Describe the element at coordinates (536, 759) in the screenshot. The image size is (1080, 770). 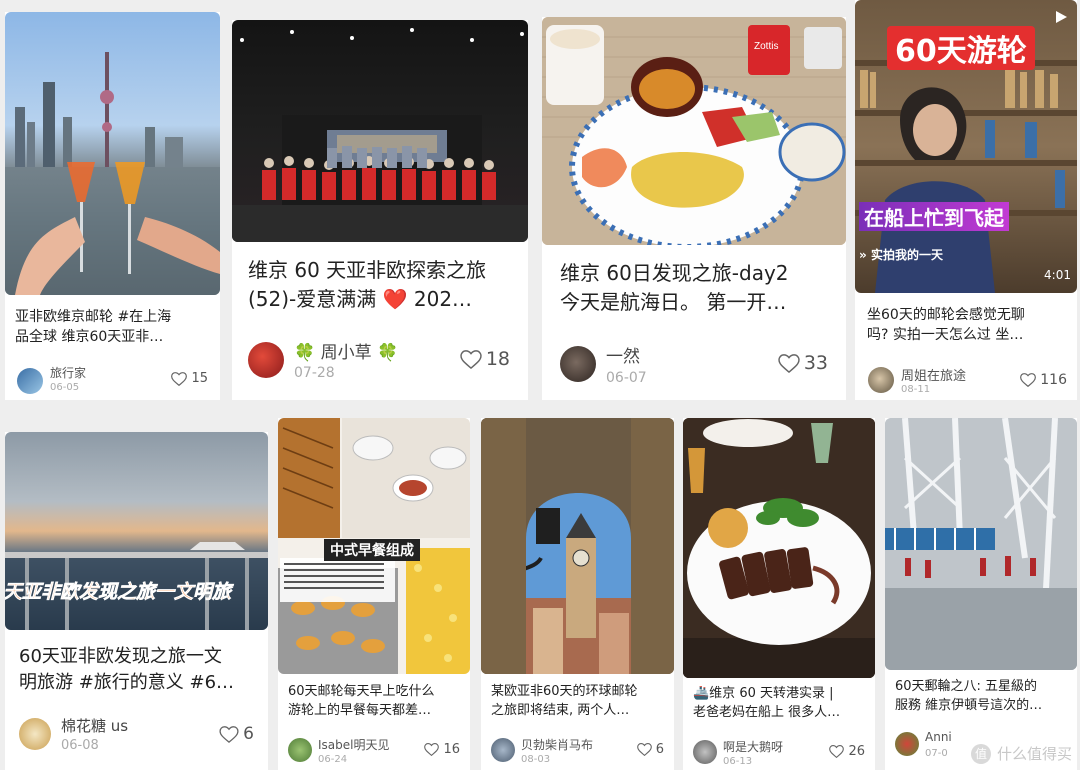
I see `post-date: 08-03` at that location.